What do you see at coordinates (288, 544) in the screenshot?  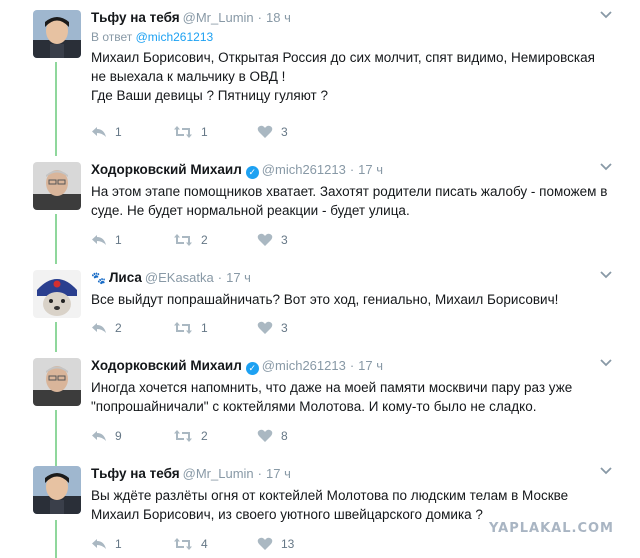 I see `like-count: 13` at bounding box center [288, 544].